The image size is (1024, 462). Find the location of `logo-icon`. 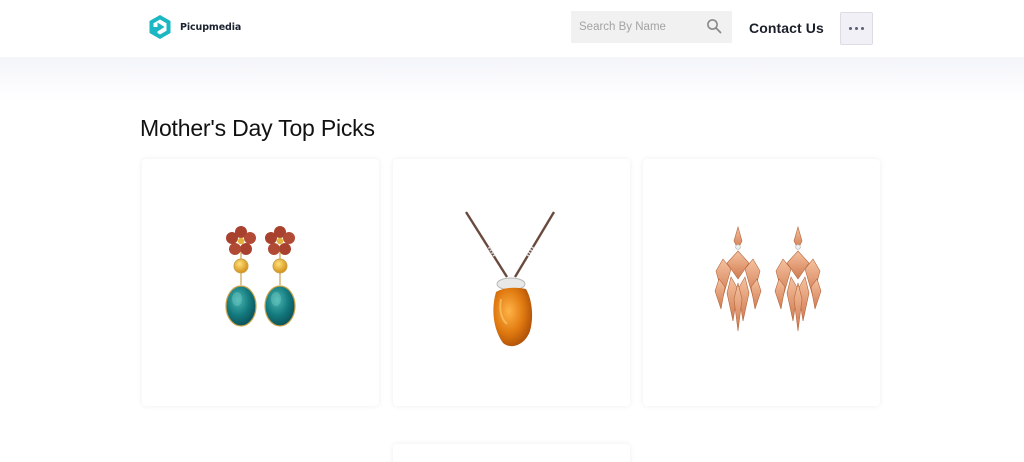

logo-icon is located at coordinates (160, 27).